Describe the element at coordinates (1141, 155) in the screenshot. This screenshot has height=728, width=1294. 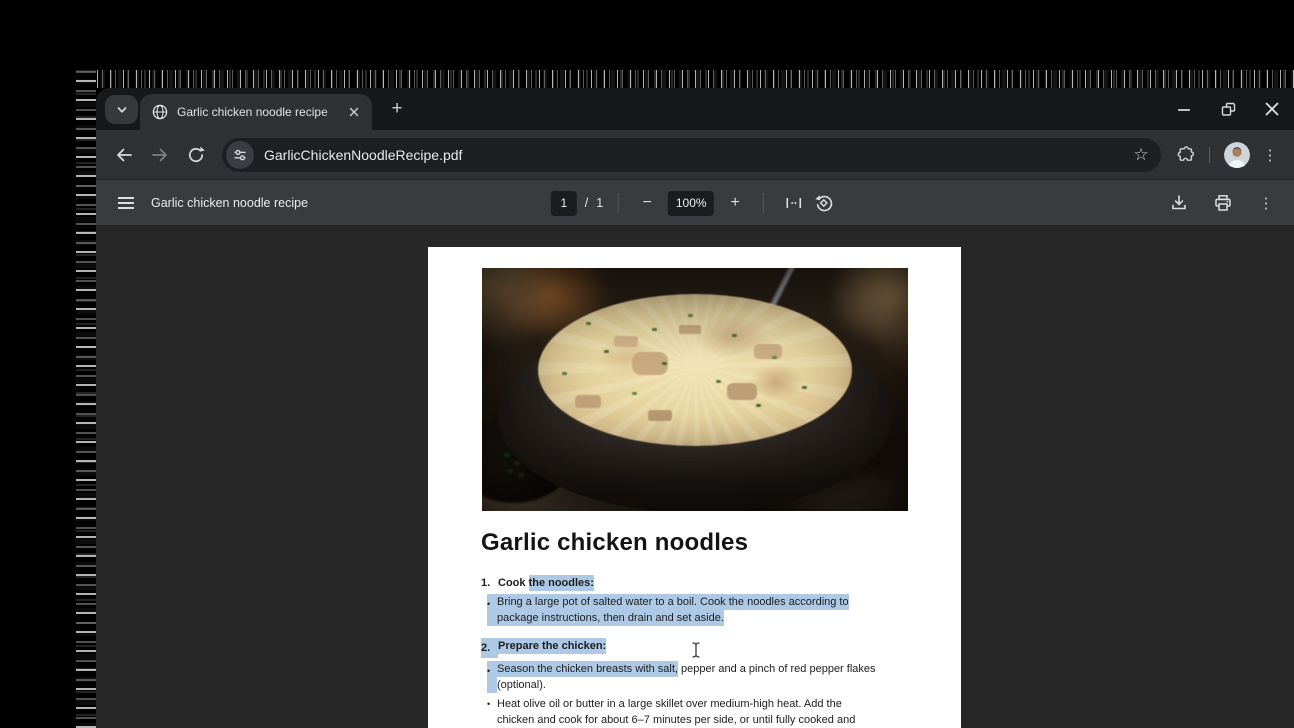
I see `bookmark-star-button: ☆` at that location.